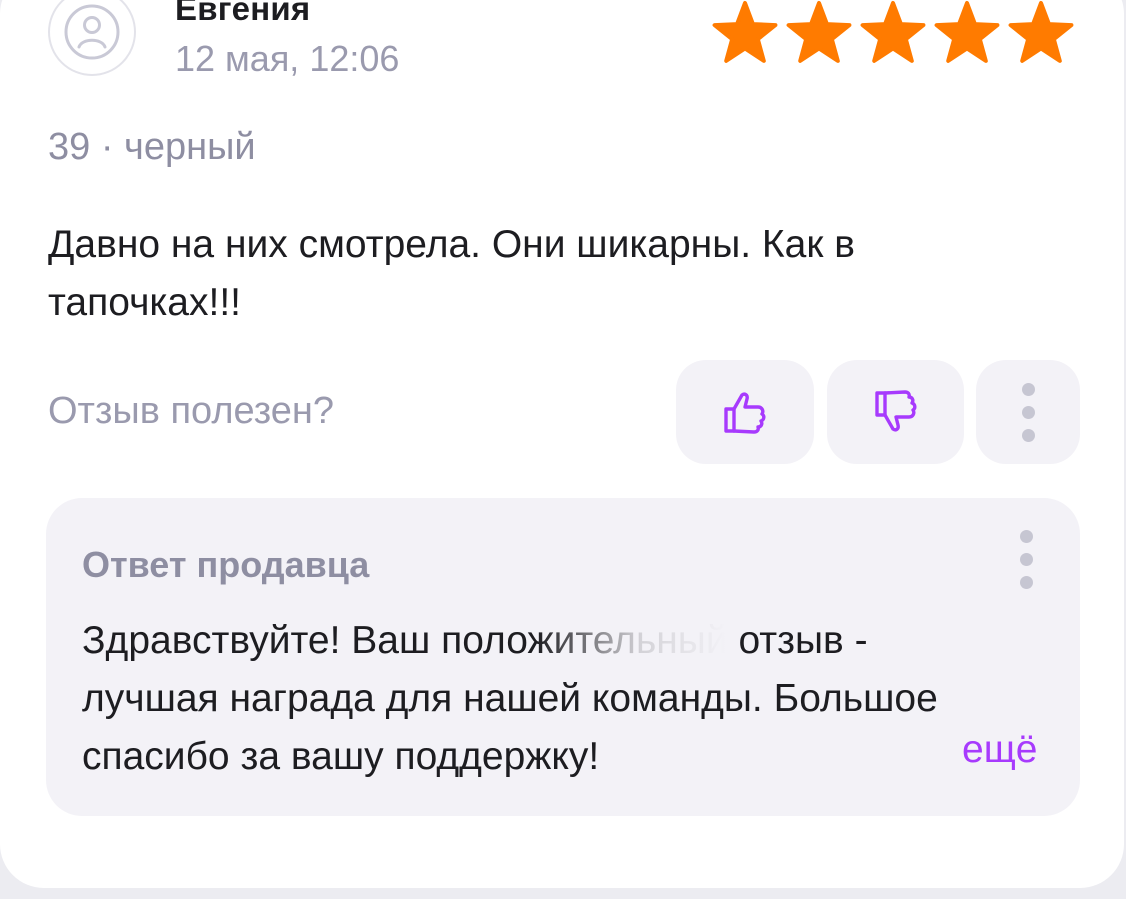  I want to click on helpful-question: Отзыв полезен?, so click(191, 411).